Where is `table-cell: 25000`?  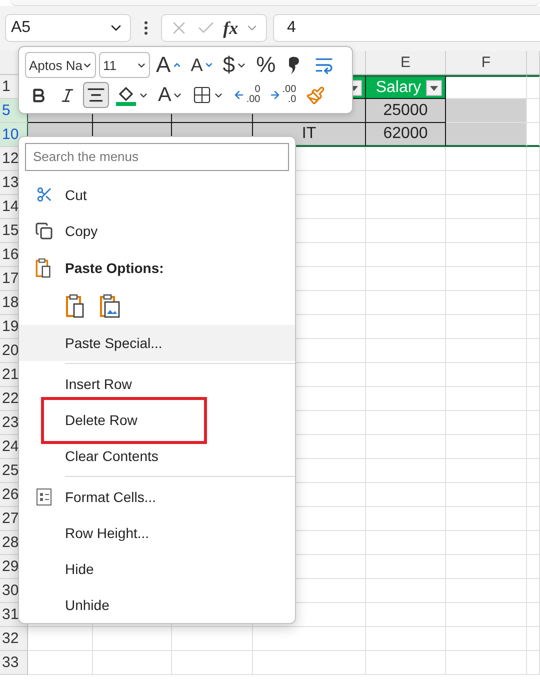
table-cell: 25000 is located at coordinates (406, 111).